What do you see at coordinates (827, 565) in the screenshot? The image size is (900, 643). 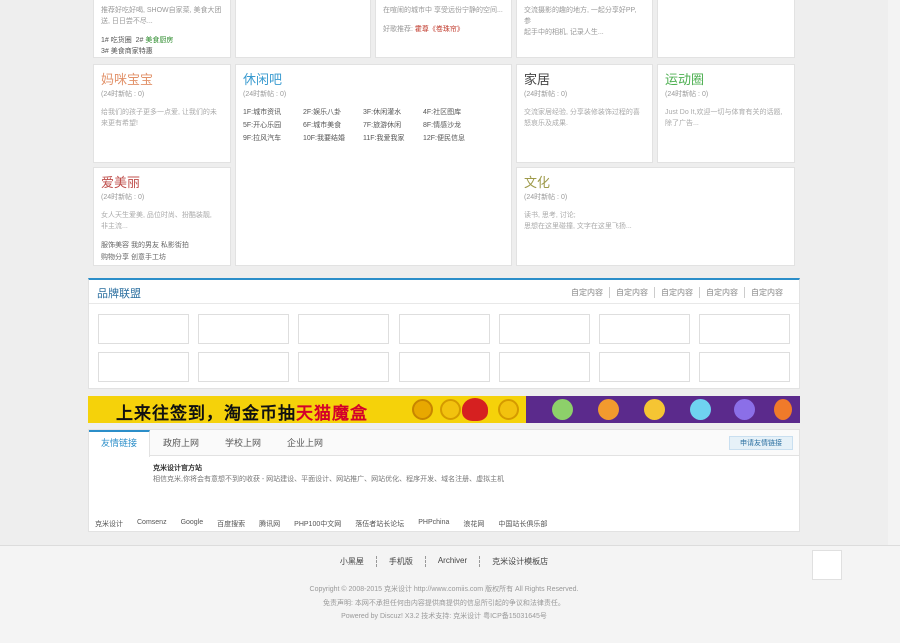 I see `back-to-top-button` at bounding box center [827, 565].